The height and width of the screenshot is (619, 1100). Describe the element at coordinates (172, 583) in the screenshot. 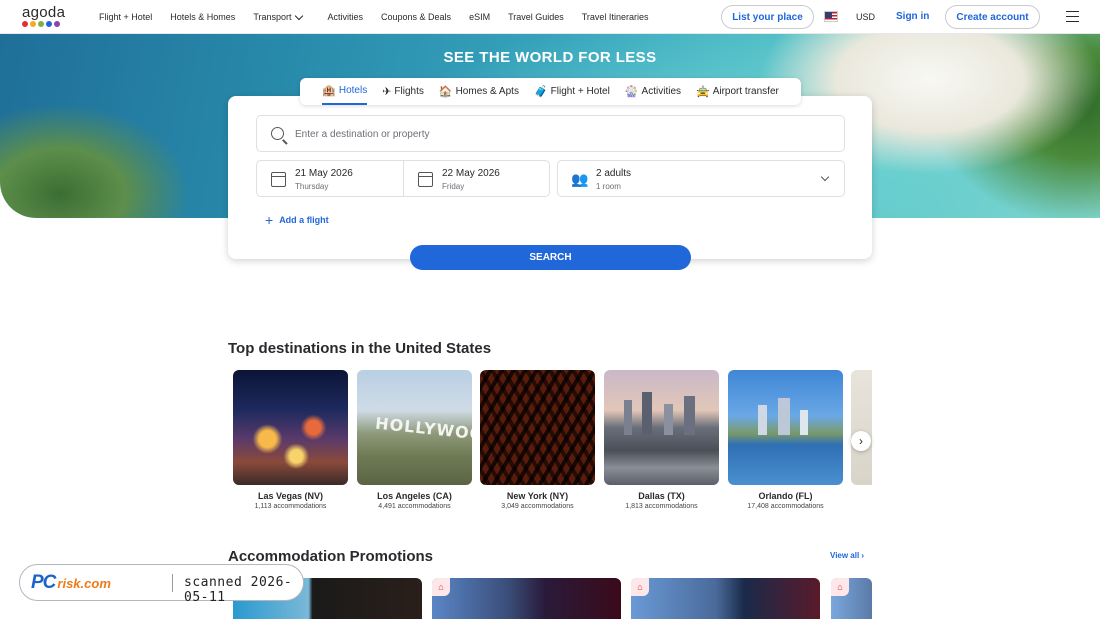

I see `divider` at that location.